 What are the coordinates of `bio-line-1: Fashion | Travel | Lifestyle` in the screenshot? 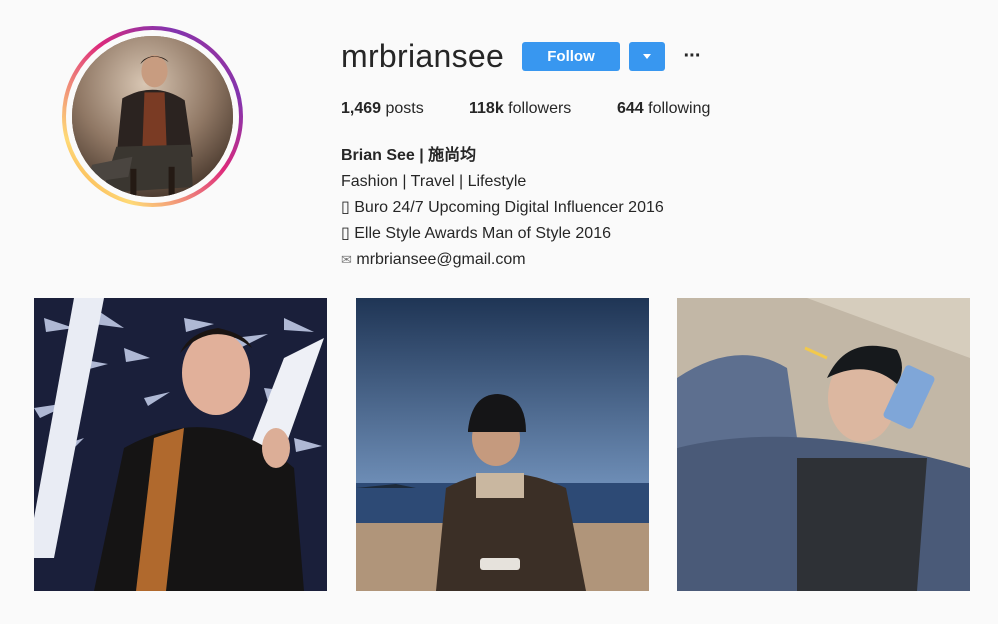 It's located at (434, 181).